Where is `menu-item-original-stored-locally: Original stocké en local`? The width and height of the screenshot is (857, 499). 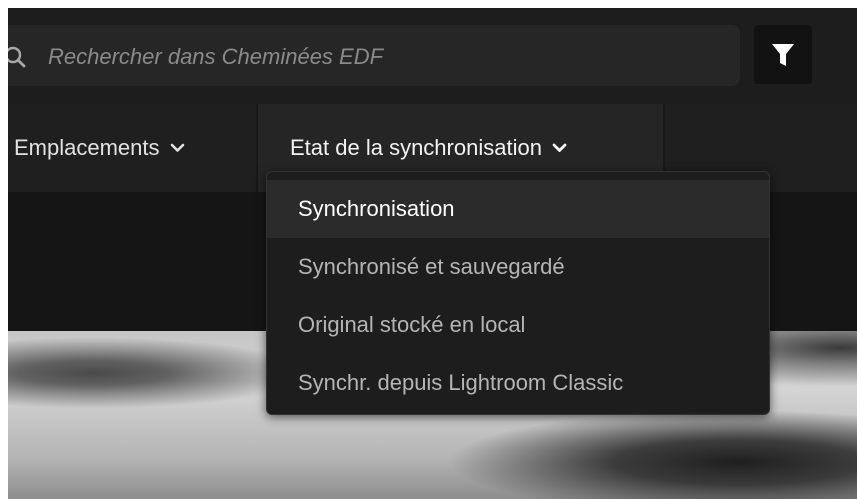
menu-item-original-stored-locally: Original stocké en local is located at coordinates (518, 325).